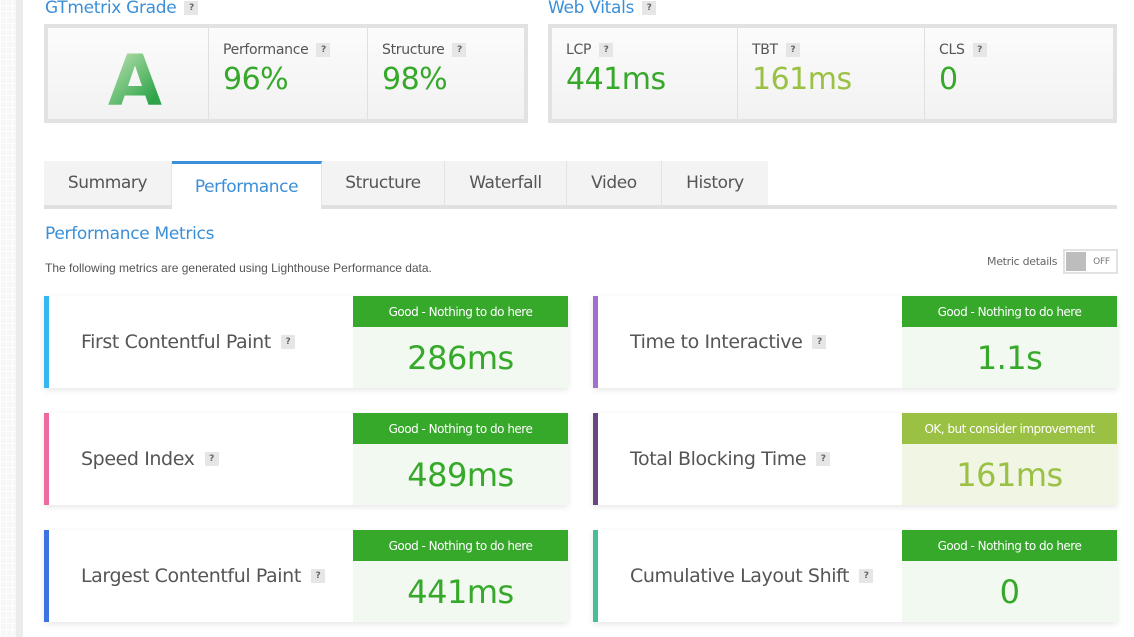 The image size is (1134, 637). I want to click on metric-name-cell: Total Blocking Time?, so click(750, 459).